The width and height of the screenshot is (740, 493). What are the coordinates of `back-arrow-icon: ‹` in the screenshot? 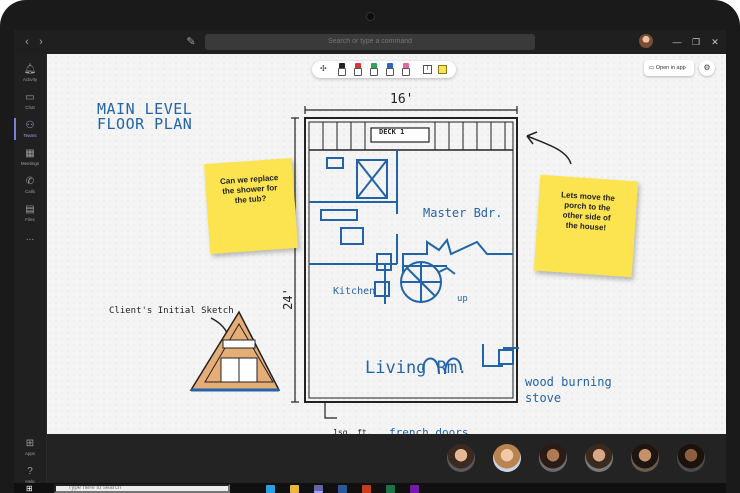 It's located at (27, 42).